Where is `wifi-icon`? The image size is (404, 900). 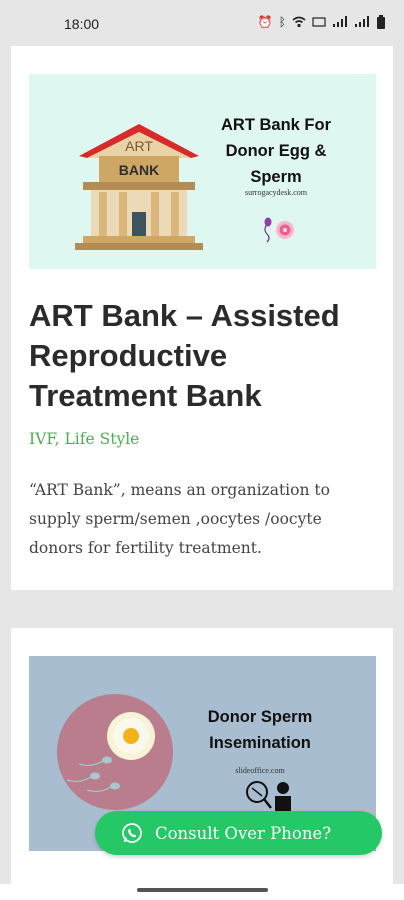 wifi-icon is located at coordinates (299, 22).